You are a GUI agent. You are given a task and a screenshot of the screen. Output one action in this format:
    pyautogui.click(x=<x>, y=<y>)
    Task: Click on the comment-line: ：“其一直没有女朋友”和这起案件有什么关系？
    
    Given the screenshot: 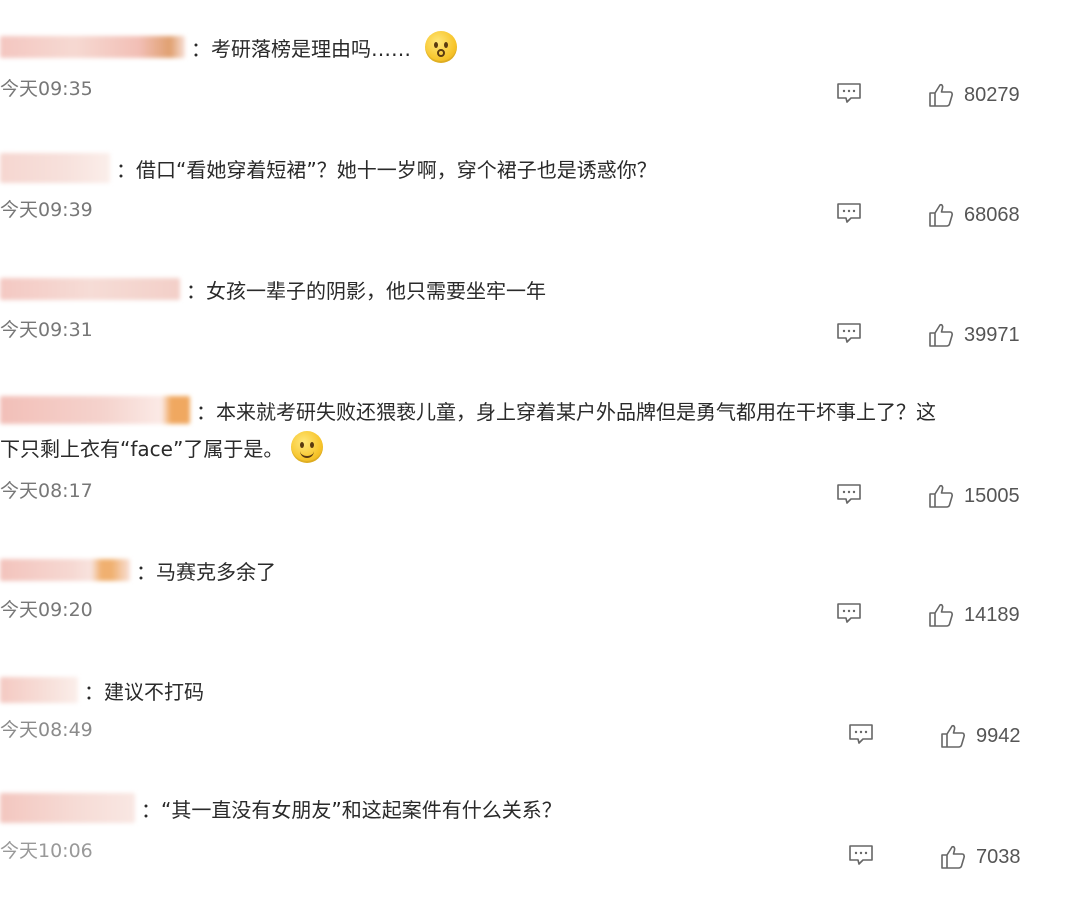 What is the action you would take?
    pyautogui.click(x=281, y=808)
    